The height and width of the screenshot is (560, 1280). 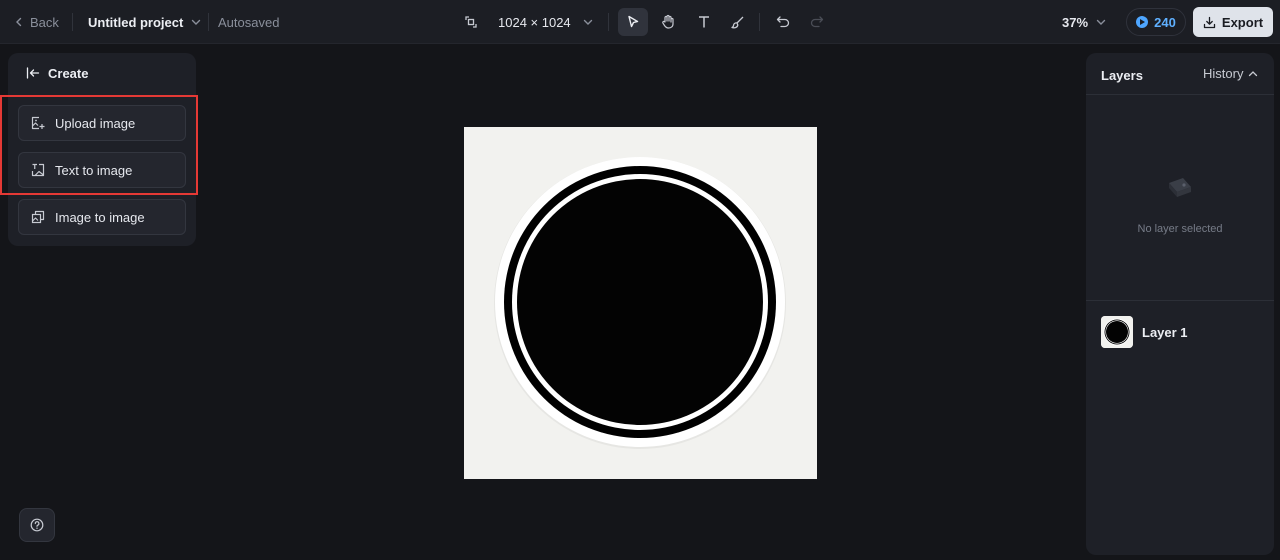 What do you see at coordinates (1242, 22) in the screenshot?
I see `export-label: Export` at bounding box center [1242, 22].